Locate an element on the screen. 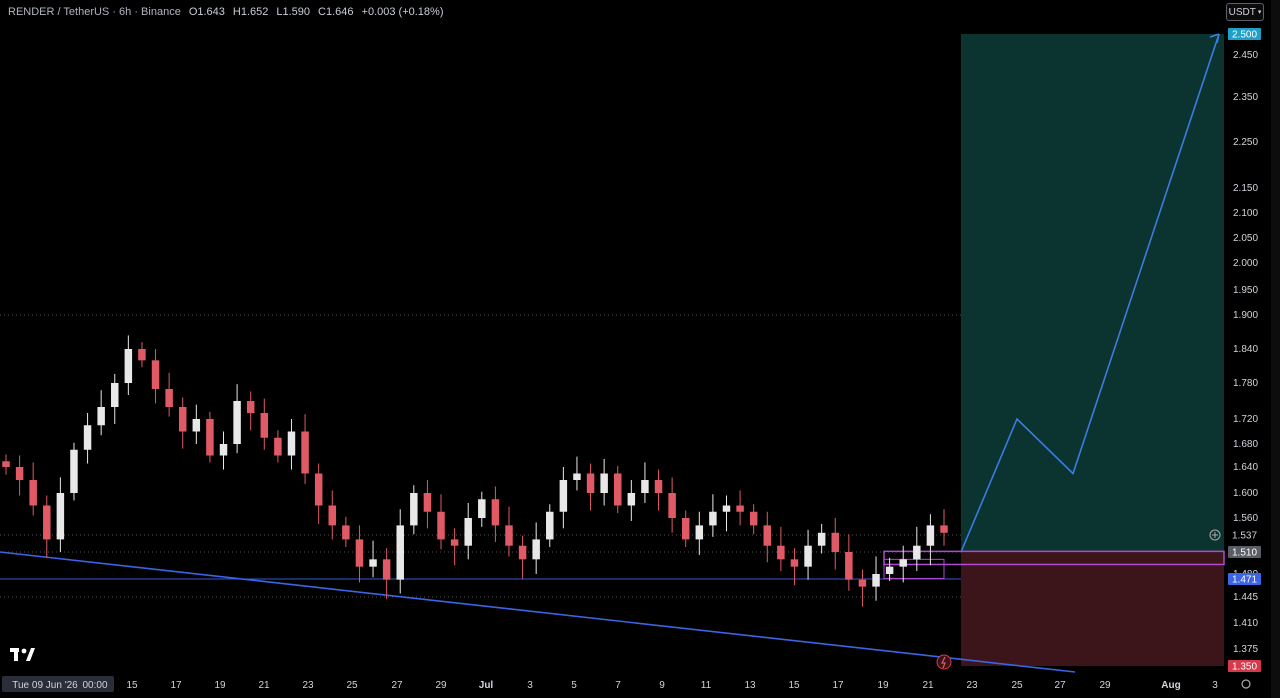 Image resolution: width=1280 pixels, height=698 pixels. y-tick-label: 1.560 is located at coordinates (1245, 518).